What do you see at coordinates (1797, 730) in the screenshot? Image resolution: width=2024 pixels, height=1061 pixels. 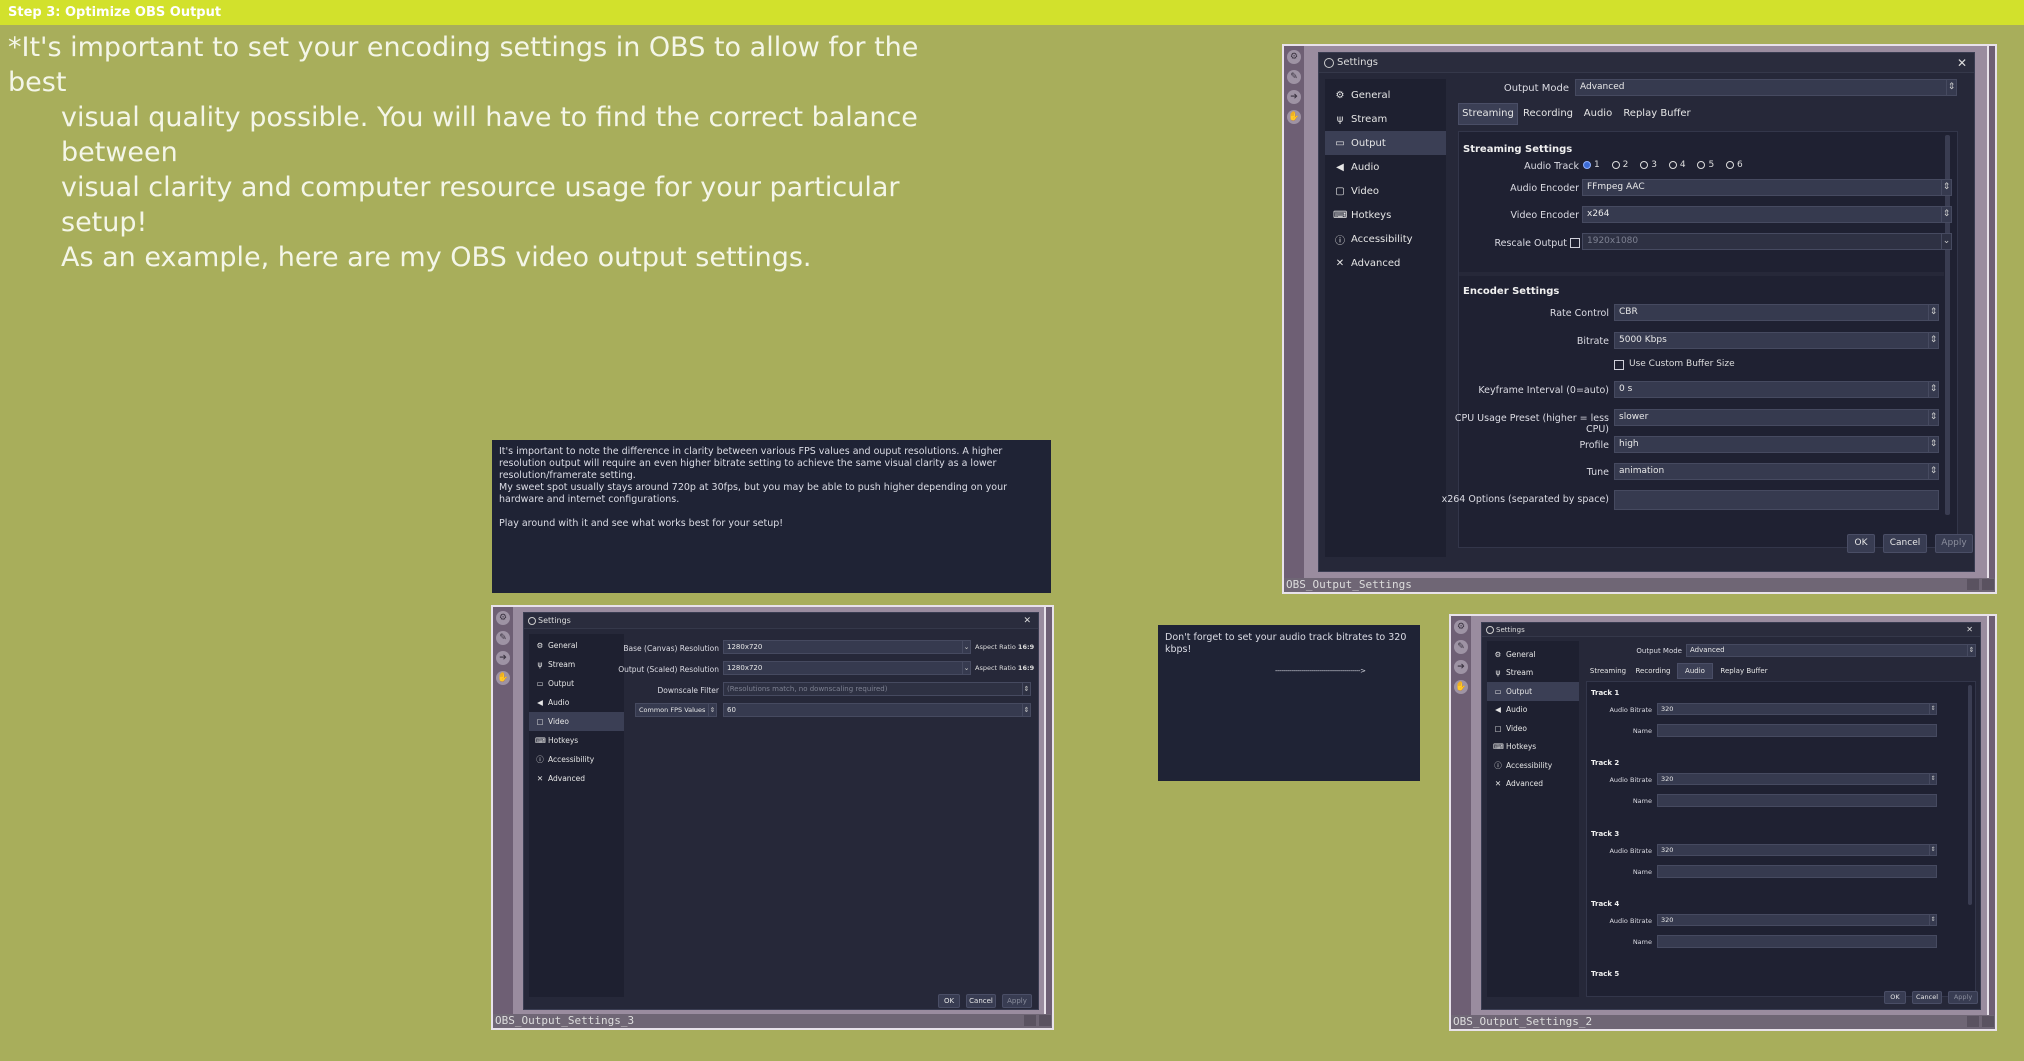 I see `track-1-name-input` at bounding box center [1797, 730].